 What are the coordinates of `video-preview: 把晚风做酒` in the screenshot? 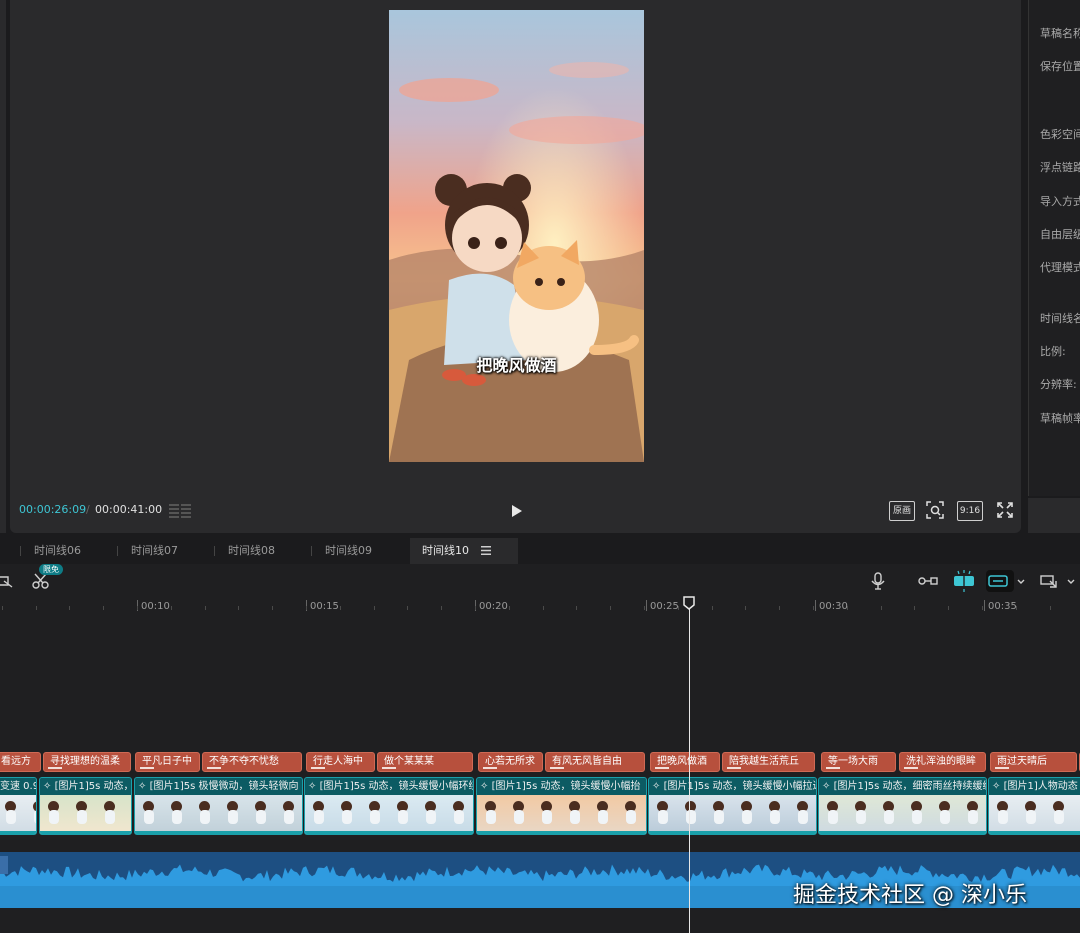 It's located at (516, 236).